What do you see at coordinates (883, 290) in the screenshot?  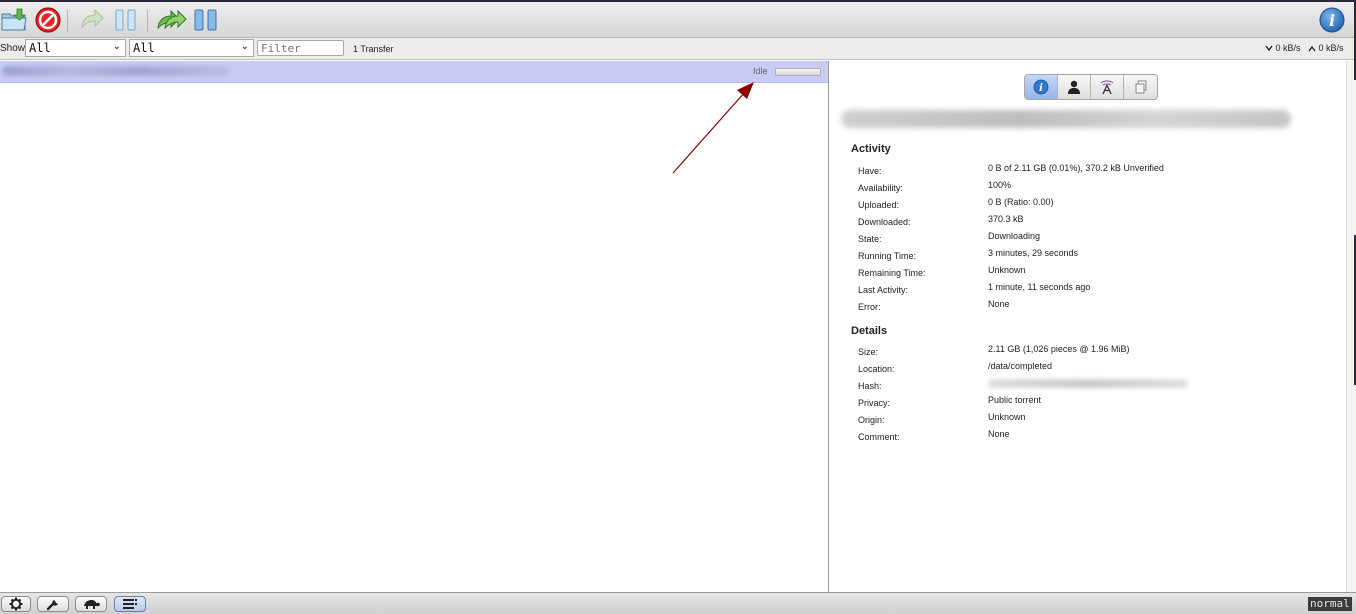 I see `property-label: Last Activity:` at bounding box center [883, 290].